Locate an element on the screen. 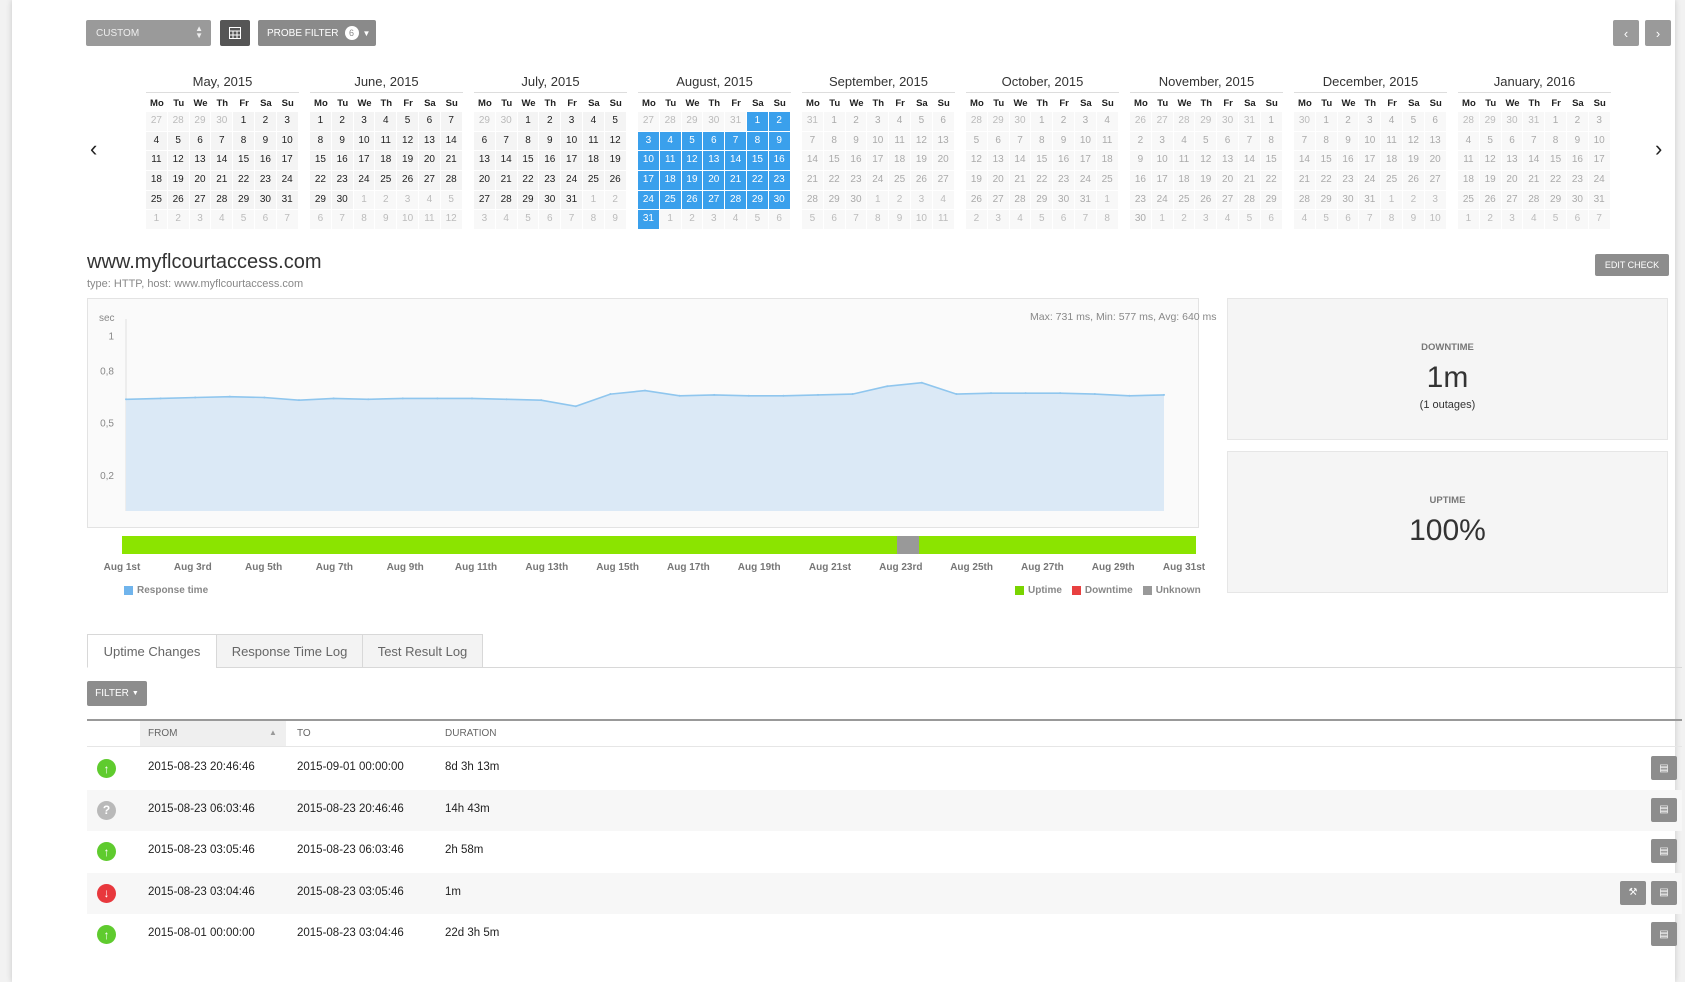 This screenshot has height=982, width=1685. calendar-day: 19 is located at coordinates (408, 161).